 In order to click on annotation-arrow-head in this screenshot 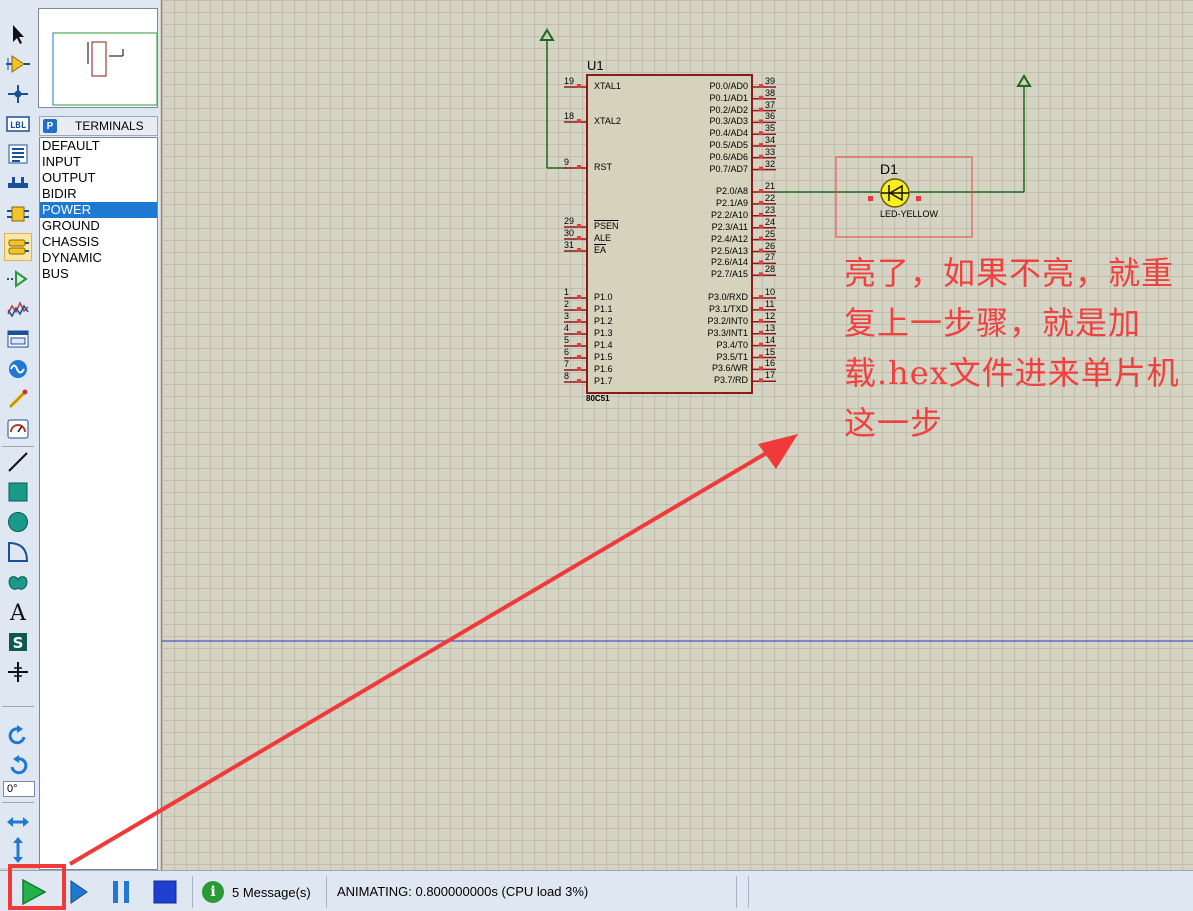, I will do `click(778, 451)`.